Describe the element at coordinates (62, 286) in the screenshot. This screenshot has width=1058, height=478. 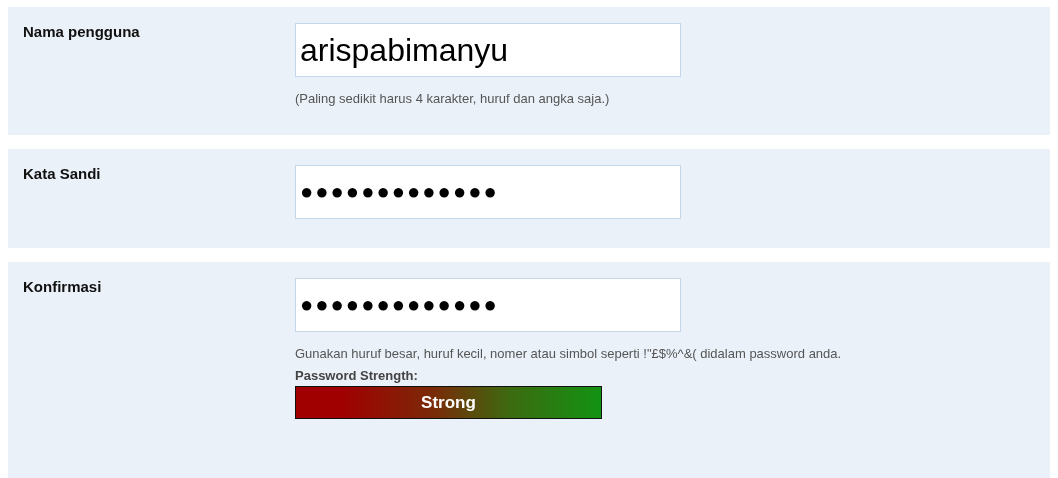
I see `field-label: Konfirmasi` at that location.